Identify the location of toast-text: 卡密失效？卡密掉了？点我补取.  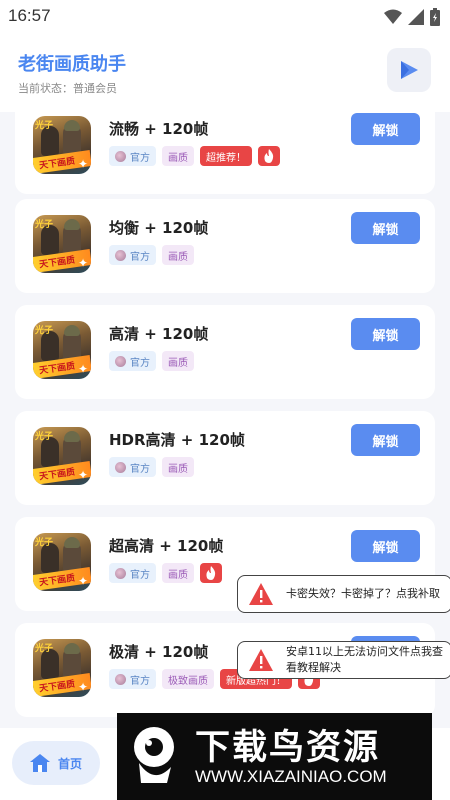
(363, 593).